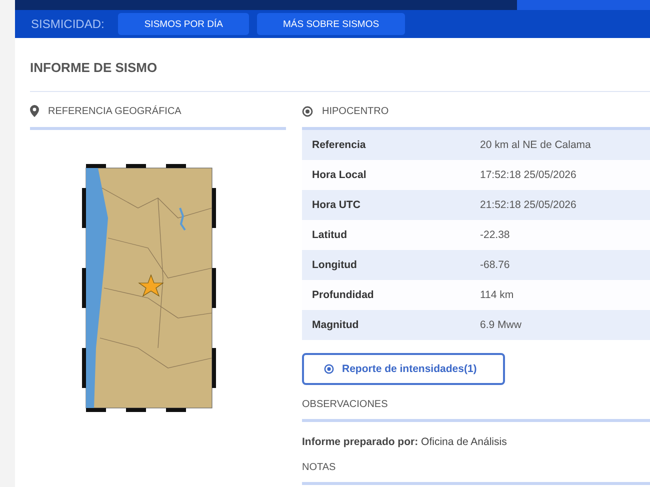 The image size is (650, 487). I want to click on section-heading: NOTAS, so click(319, 467).